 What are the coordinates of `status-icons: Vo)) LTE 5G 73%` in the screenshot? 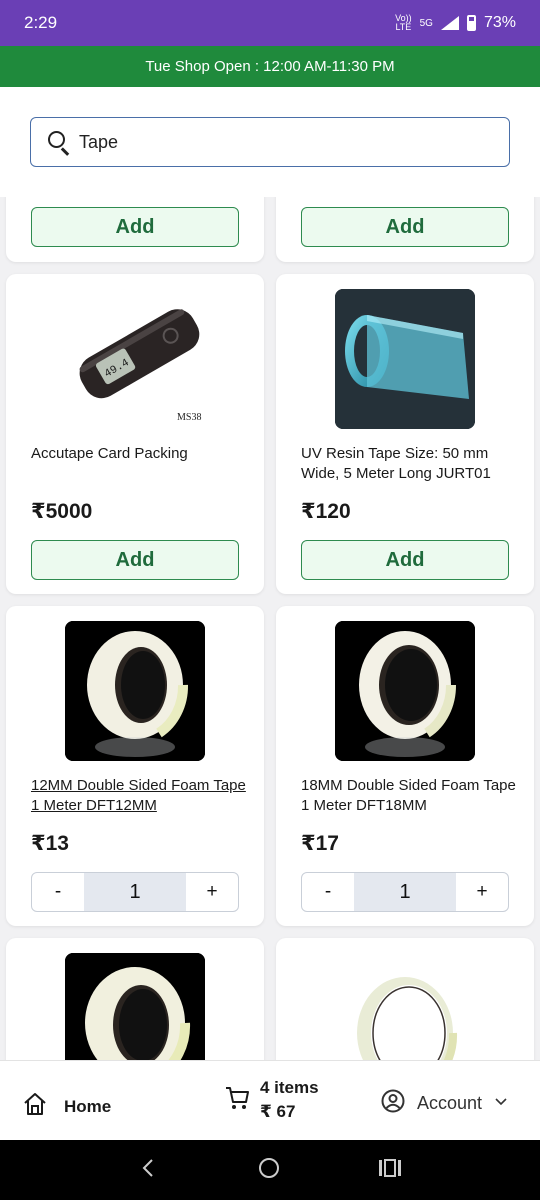 It's located at (455, 23).